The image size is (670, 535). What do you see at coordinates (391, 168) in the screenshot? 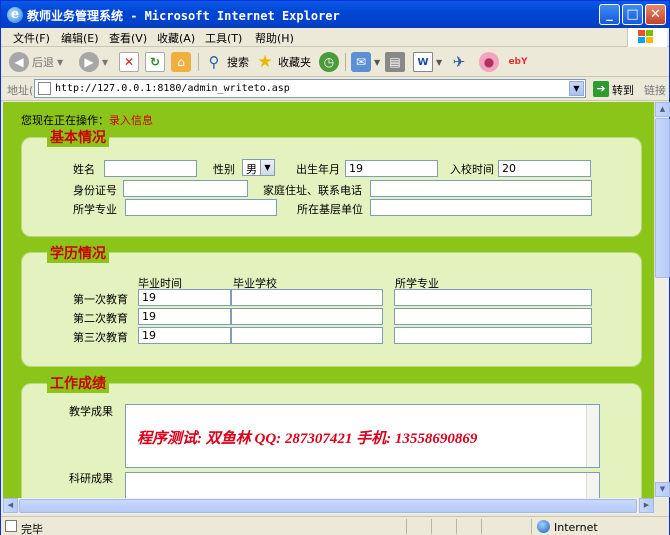
I see `birth-input` at bounding box center [391, 168].